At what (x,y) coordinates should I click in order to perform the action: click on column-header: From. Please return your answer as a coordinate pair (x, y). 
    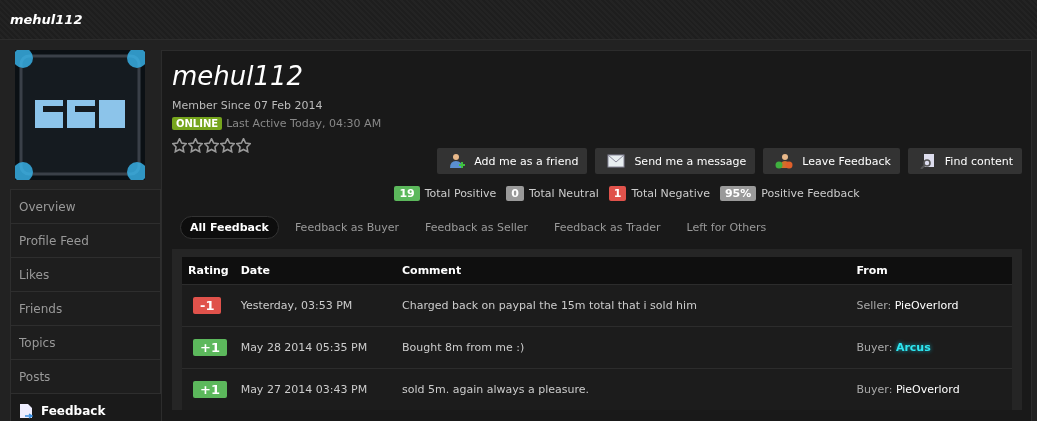
    Looking at the image, I should click on (931, 271).